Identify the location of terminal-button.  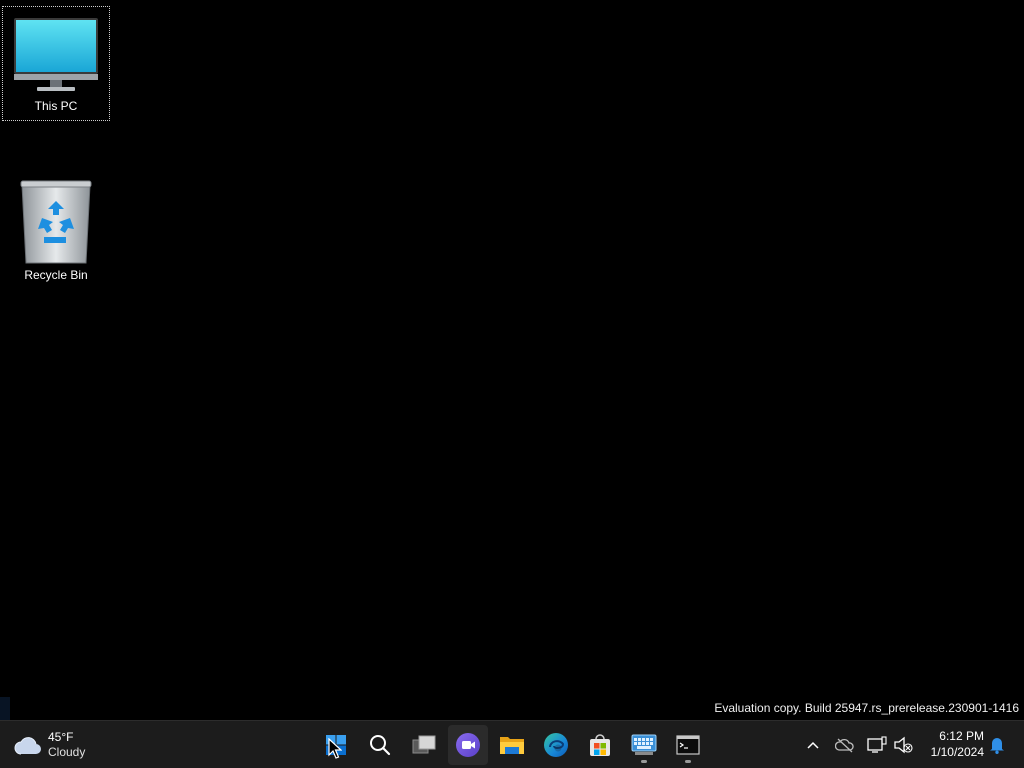
(688, 745).